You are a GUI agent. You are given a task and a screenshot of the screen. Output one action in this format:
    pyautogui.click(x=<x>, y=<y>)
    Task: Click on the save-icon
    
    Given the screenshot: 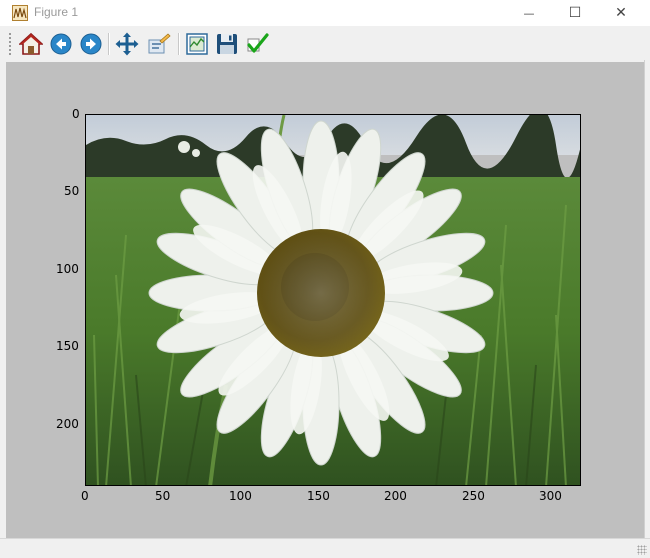 What is the action you would take?
    pyautogui.click(x=227, y=44)
    